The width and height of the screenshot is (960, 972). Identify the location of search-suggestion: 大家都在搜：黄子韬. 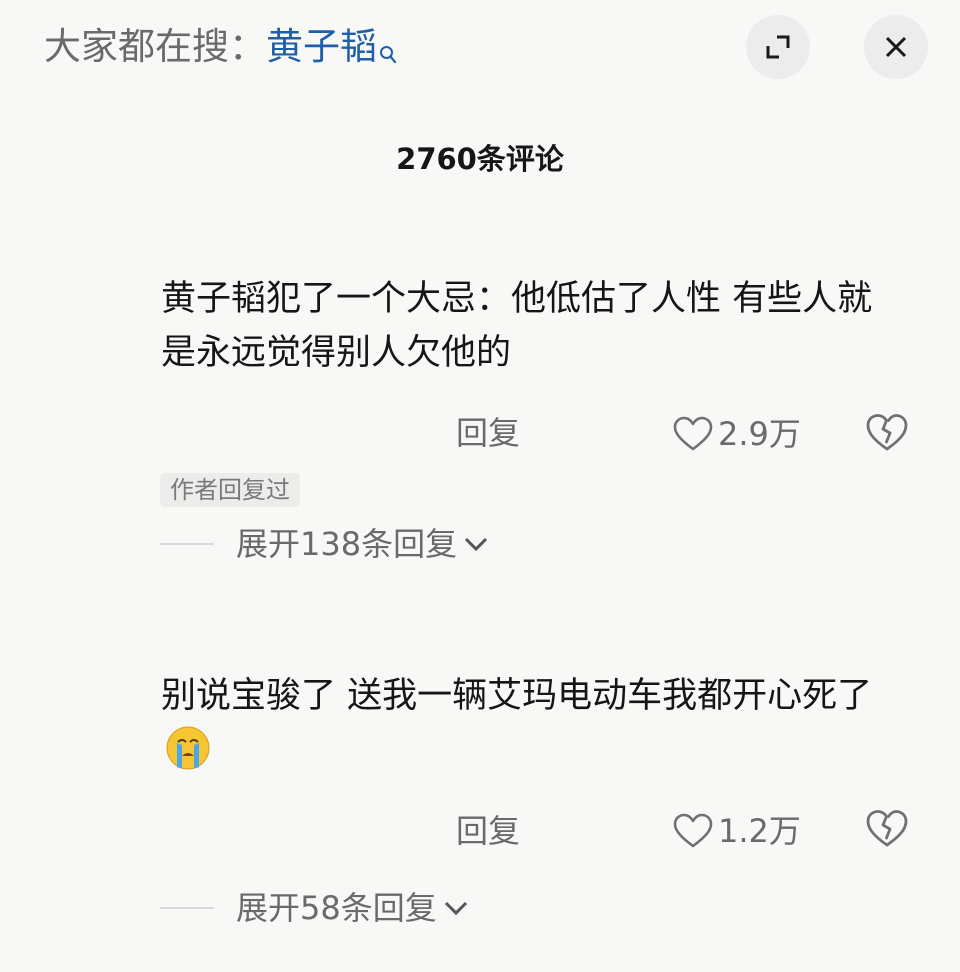
(220, 47).